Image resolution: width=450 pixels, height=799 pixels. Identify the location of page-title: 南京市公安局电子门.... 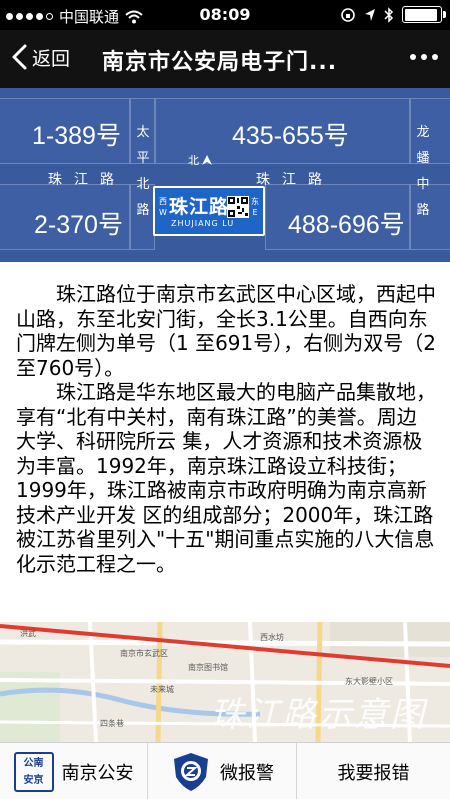
(220, 62).